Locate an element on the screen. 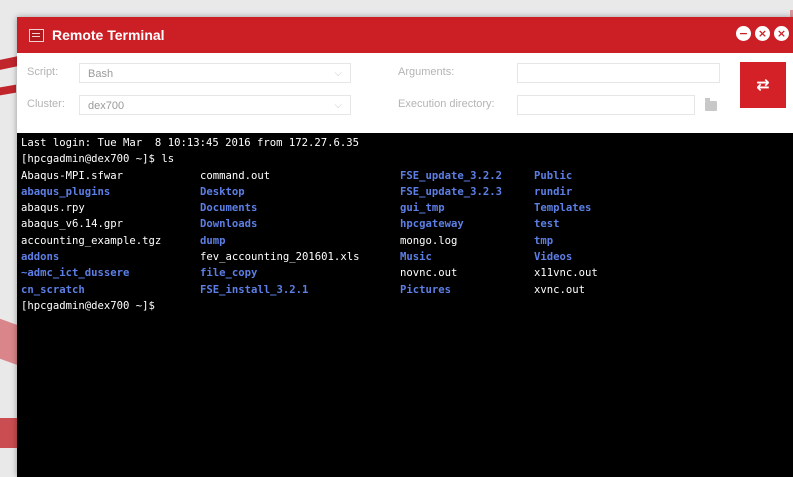  cluster-select: dex700 ⌵ is located at coordinates (215, 105).